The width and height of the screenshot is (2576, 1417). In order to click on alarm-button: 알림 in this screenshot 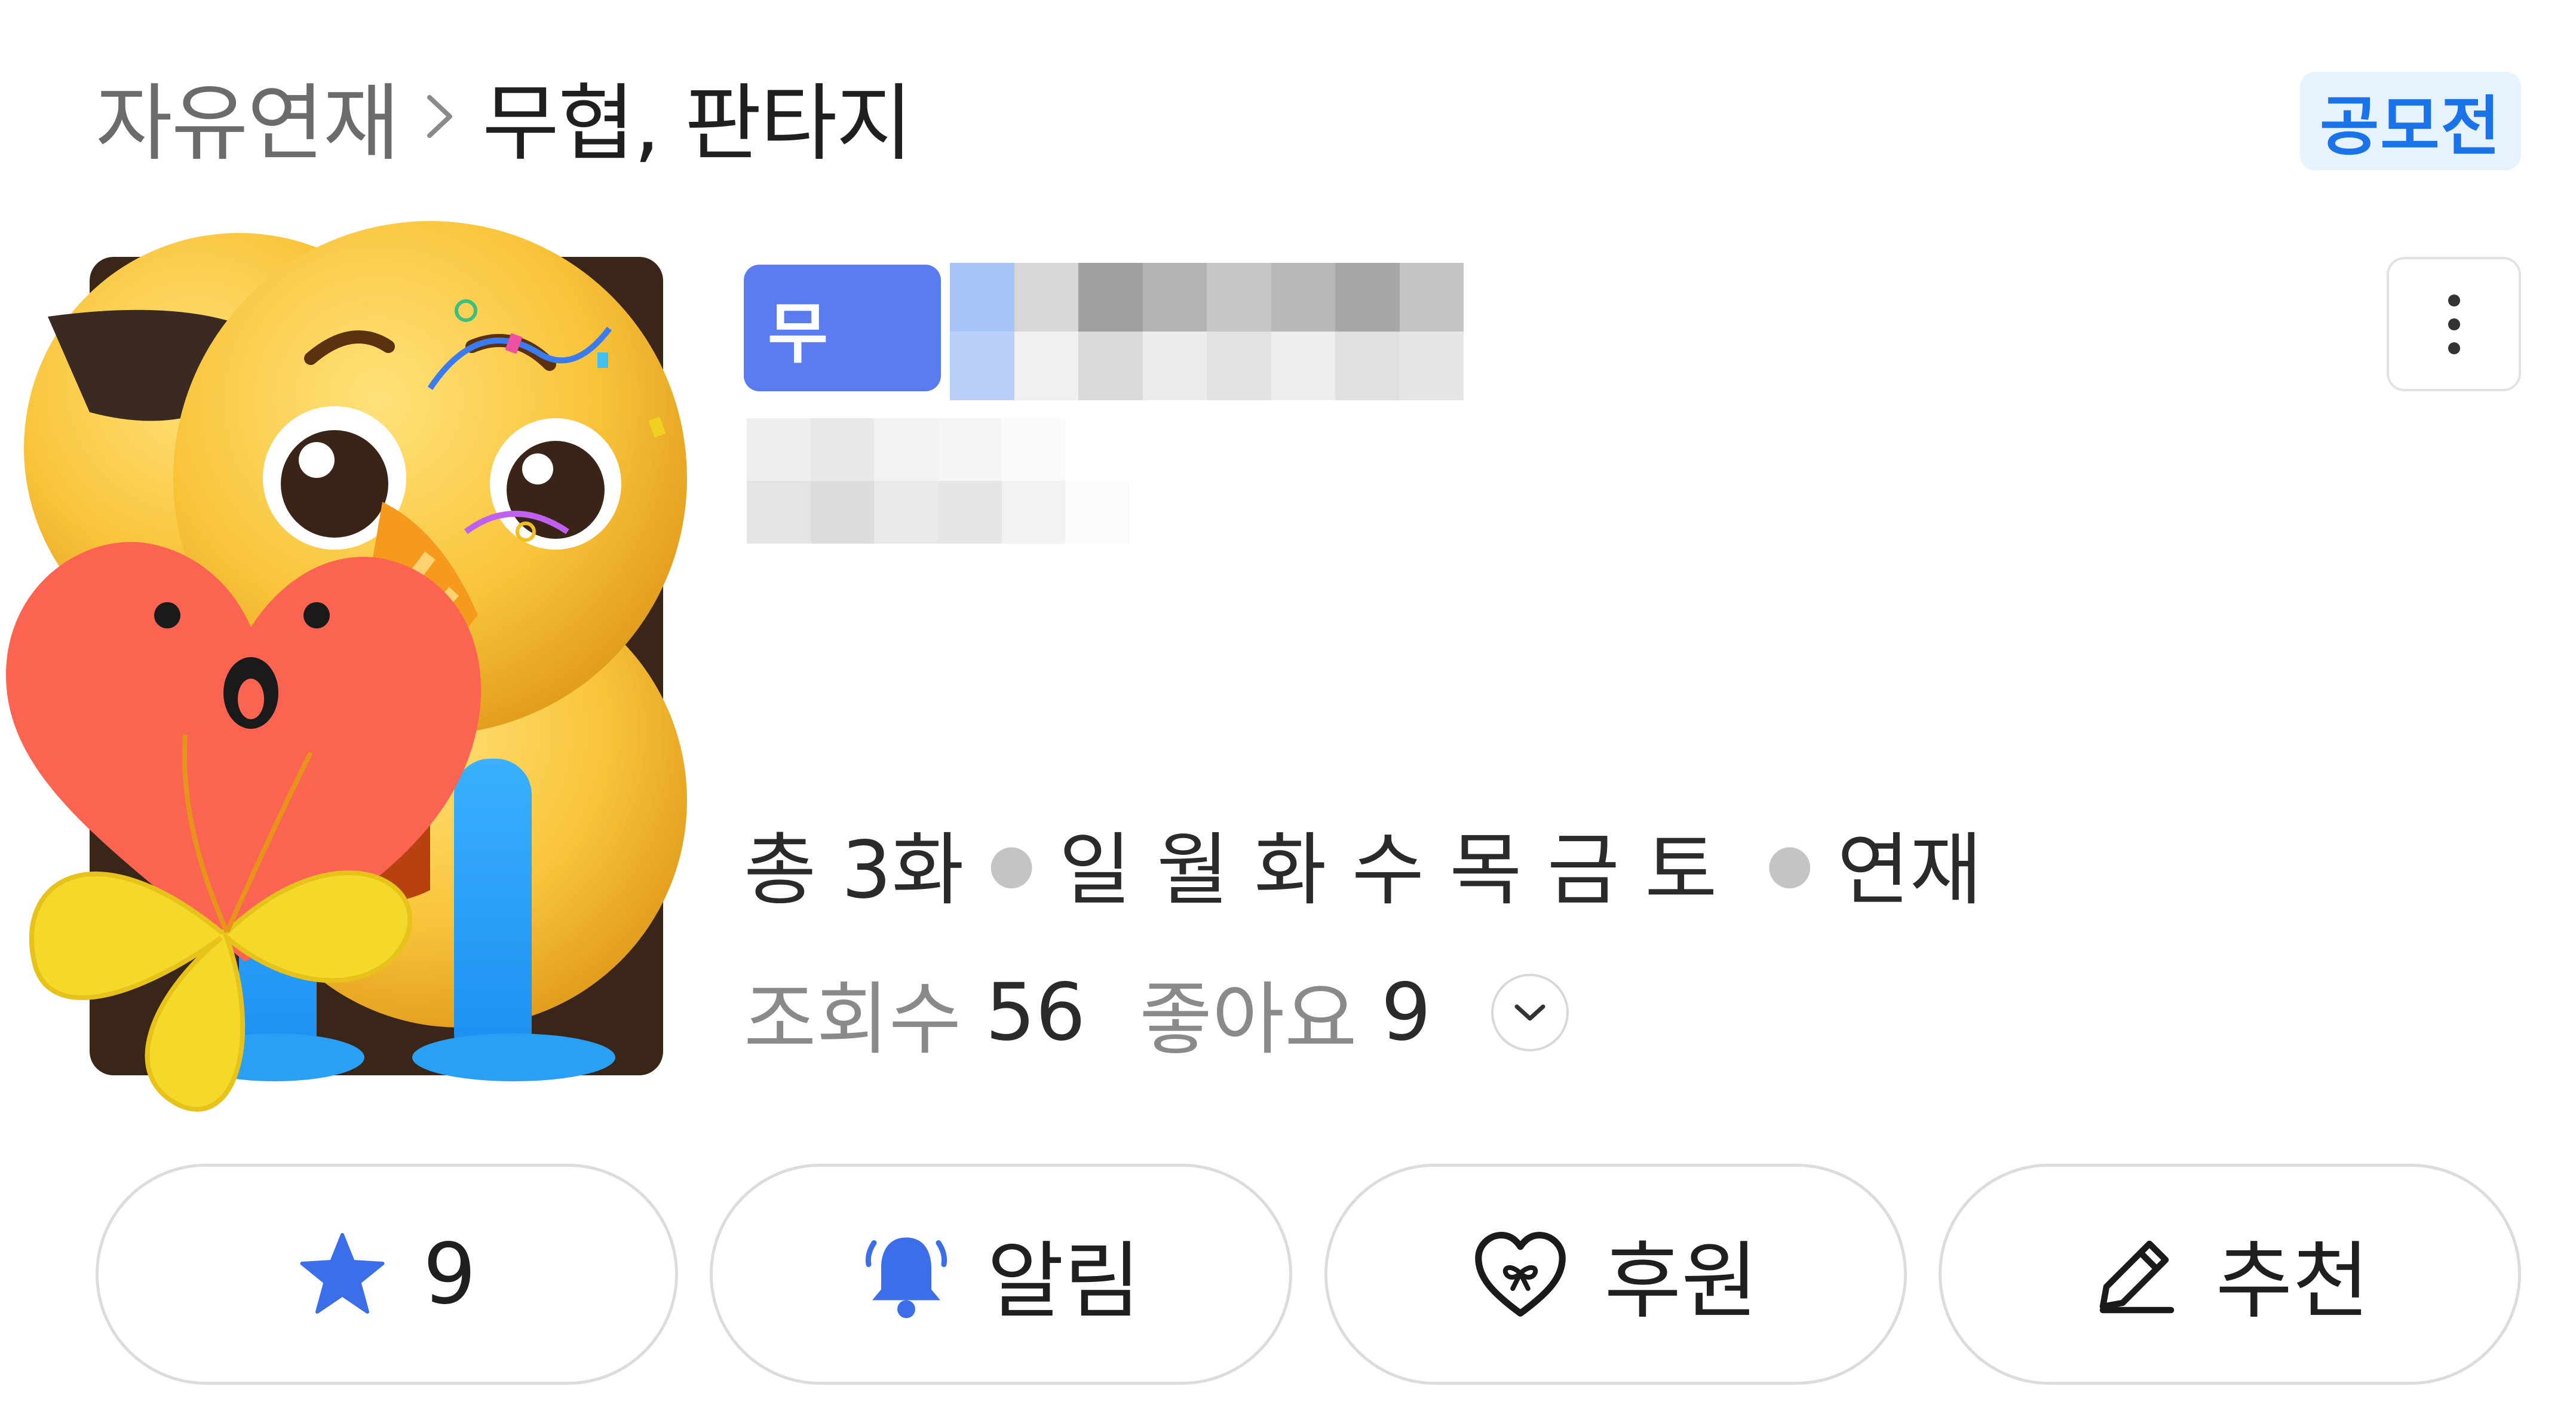, I will do `click(1002, 1274)`.